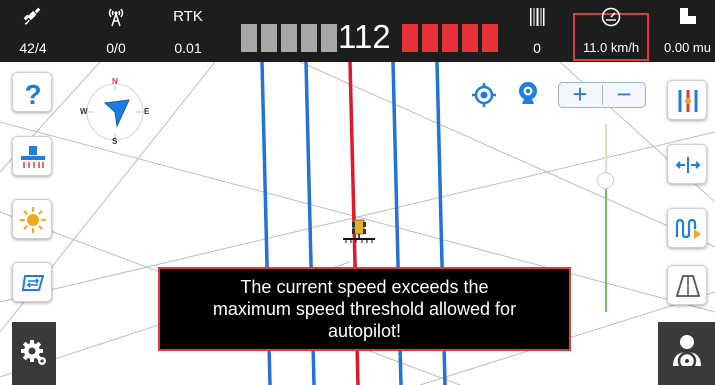 This screenshot has width=715, height=385. I want to click on driver-icon, so click(687, 353).